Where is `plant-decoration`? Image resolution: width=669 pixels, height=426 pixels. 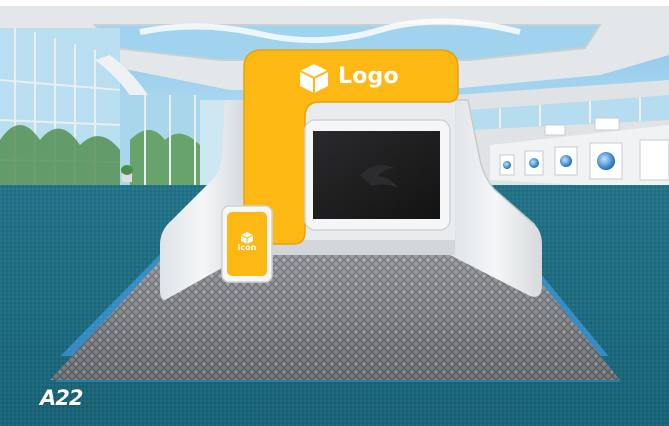
plant-decoration is located at coordinates (127, 173).